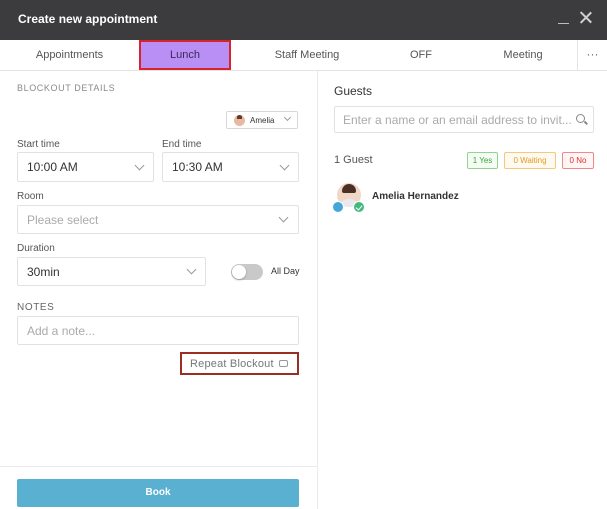 The width and height of the screenshot is (607, 509). I want to click on waiting-badge: 0 Waiting, so click(530, 160).